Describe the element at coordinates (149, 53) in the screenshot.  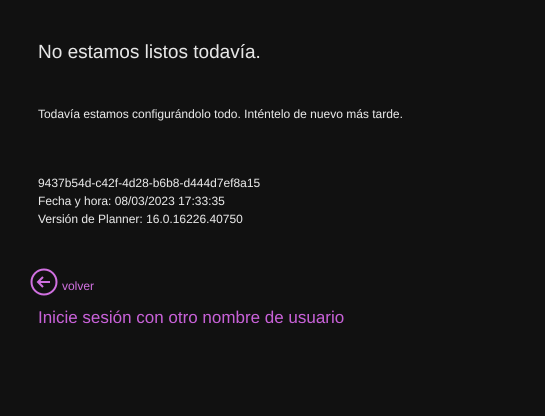
I see `page-title: No estamos listos todavía.` at that location.